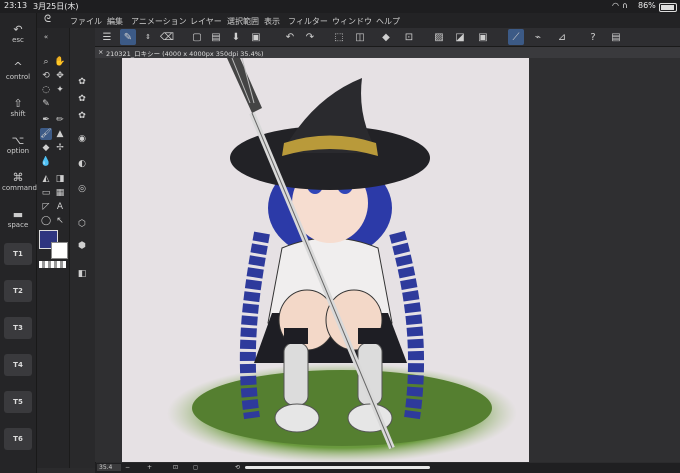  Describe the element at coordinates (16, 5) in the screenshot. I see `status-time: 23:13` at that location.